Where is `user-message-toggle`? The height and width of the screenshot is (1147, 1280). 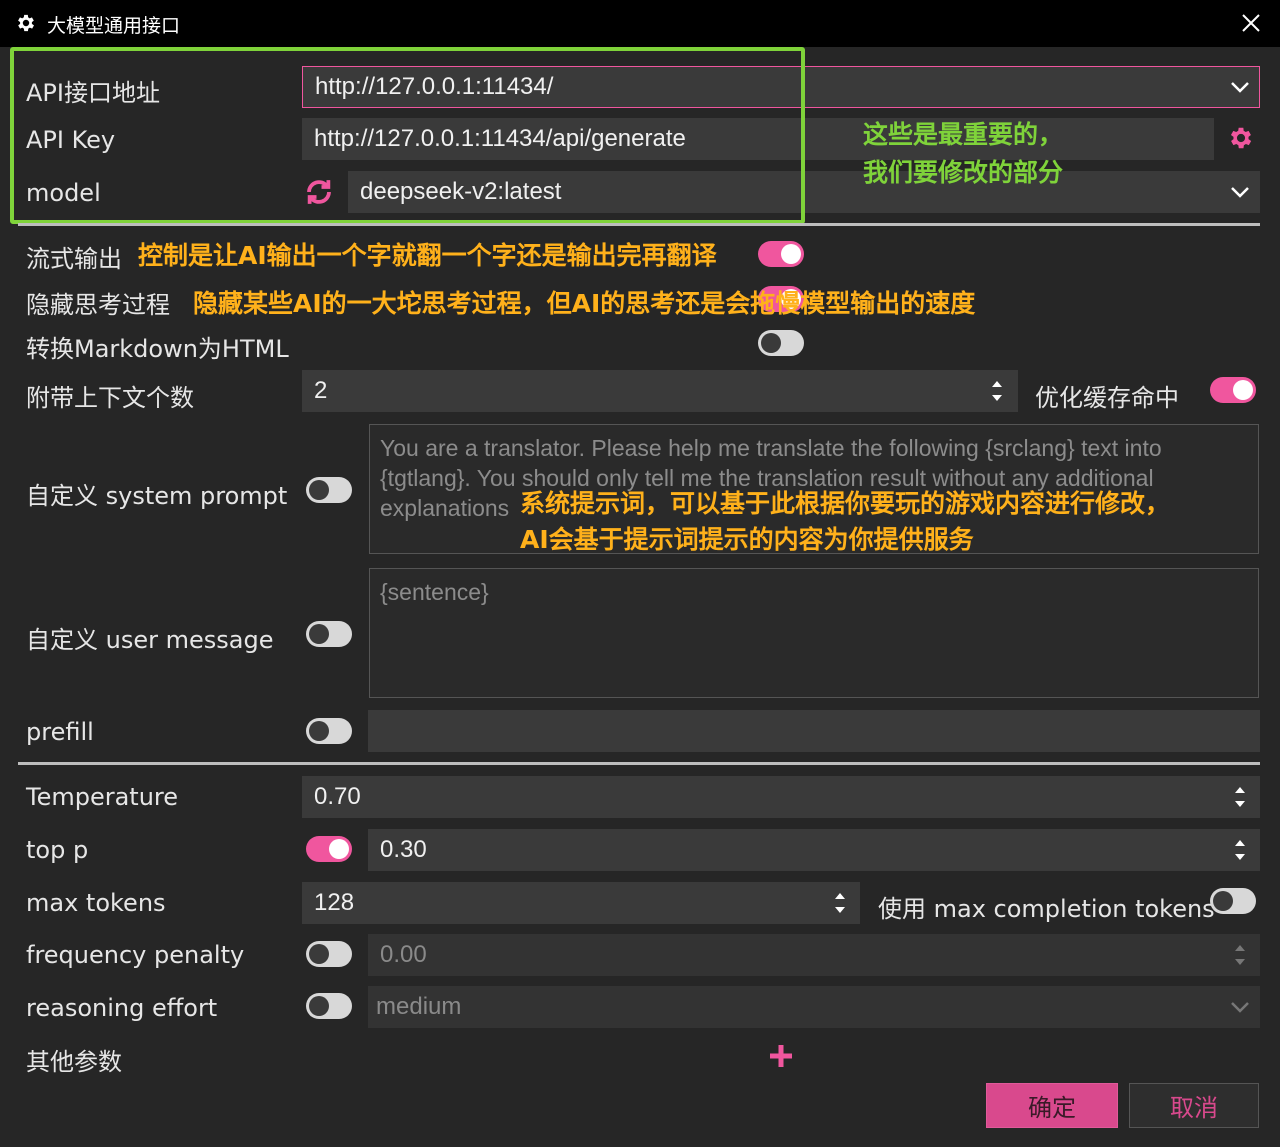 user-message-toggle is located at coordinates (329, 634).